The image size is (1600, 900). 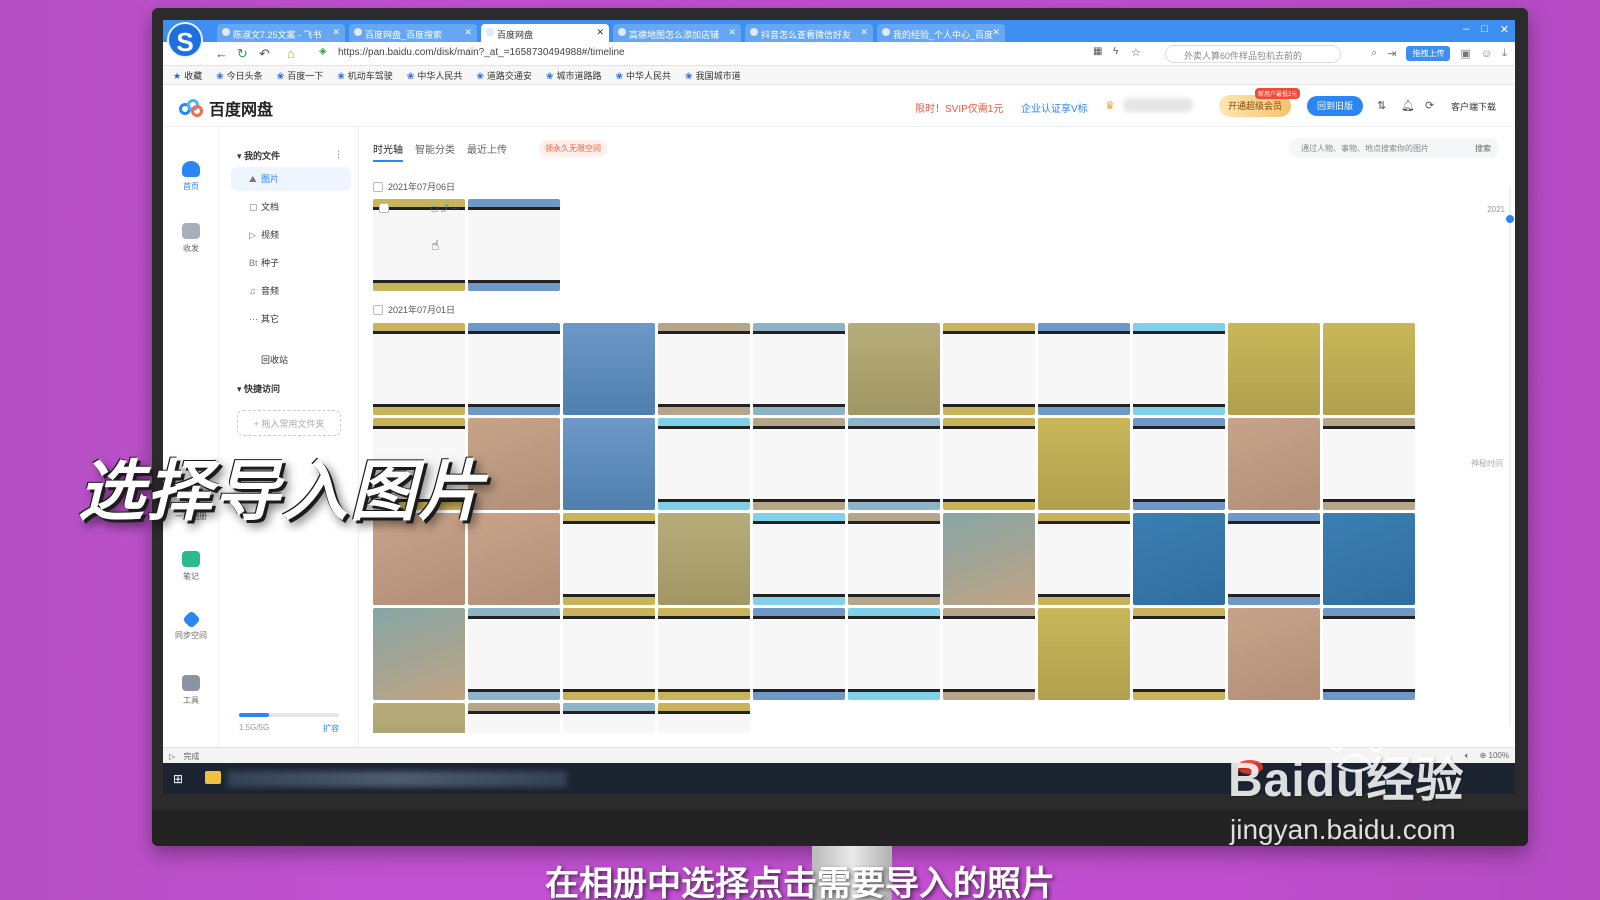 What do you see at coordinates (191, 176) in the screenshot?
I see `rail-item-home: 首页` at bounding box center [191, 176].